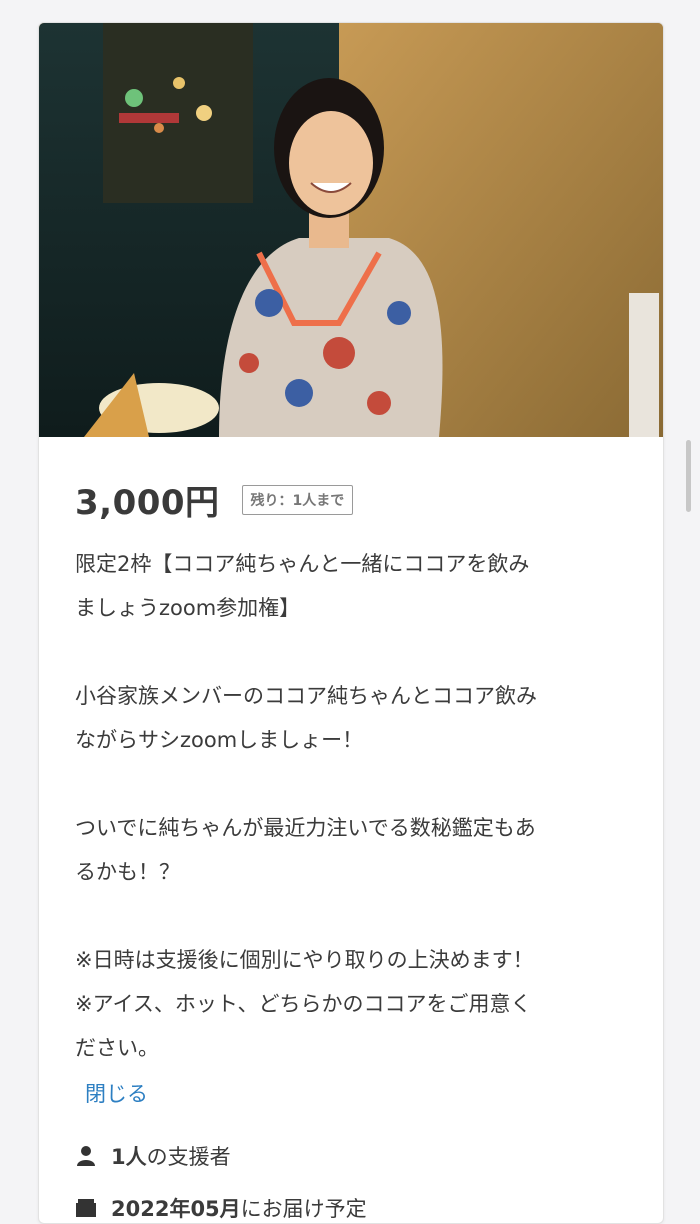 The height and width of the screenshot is (1224, 700). I want to click on description-line: 小谷家族メンバーのココア純ちゃんとココア飲み, so click(306, 696).